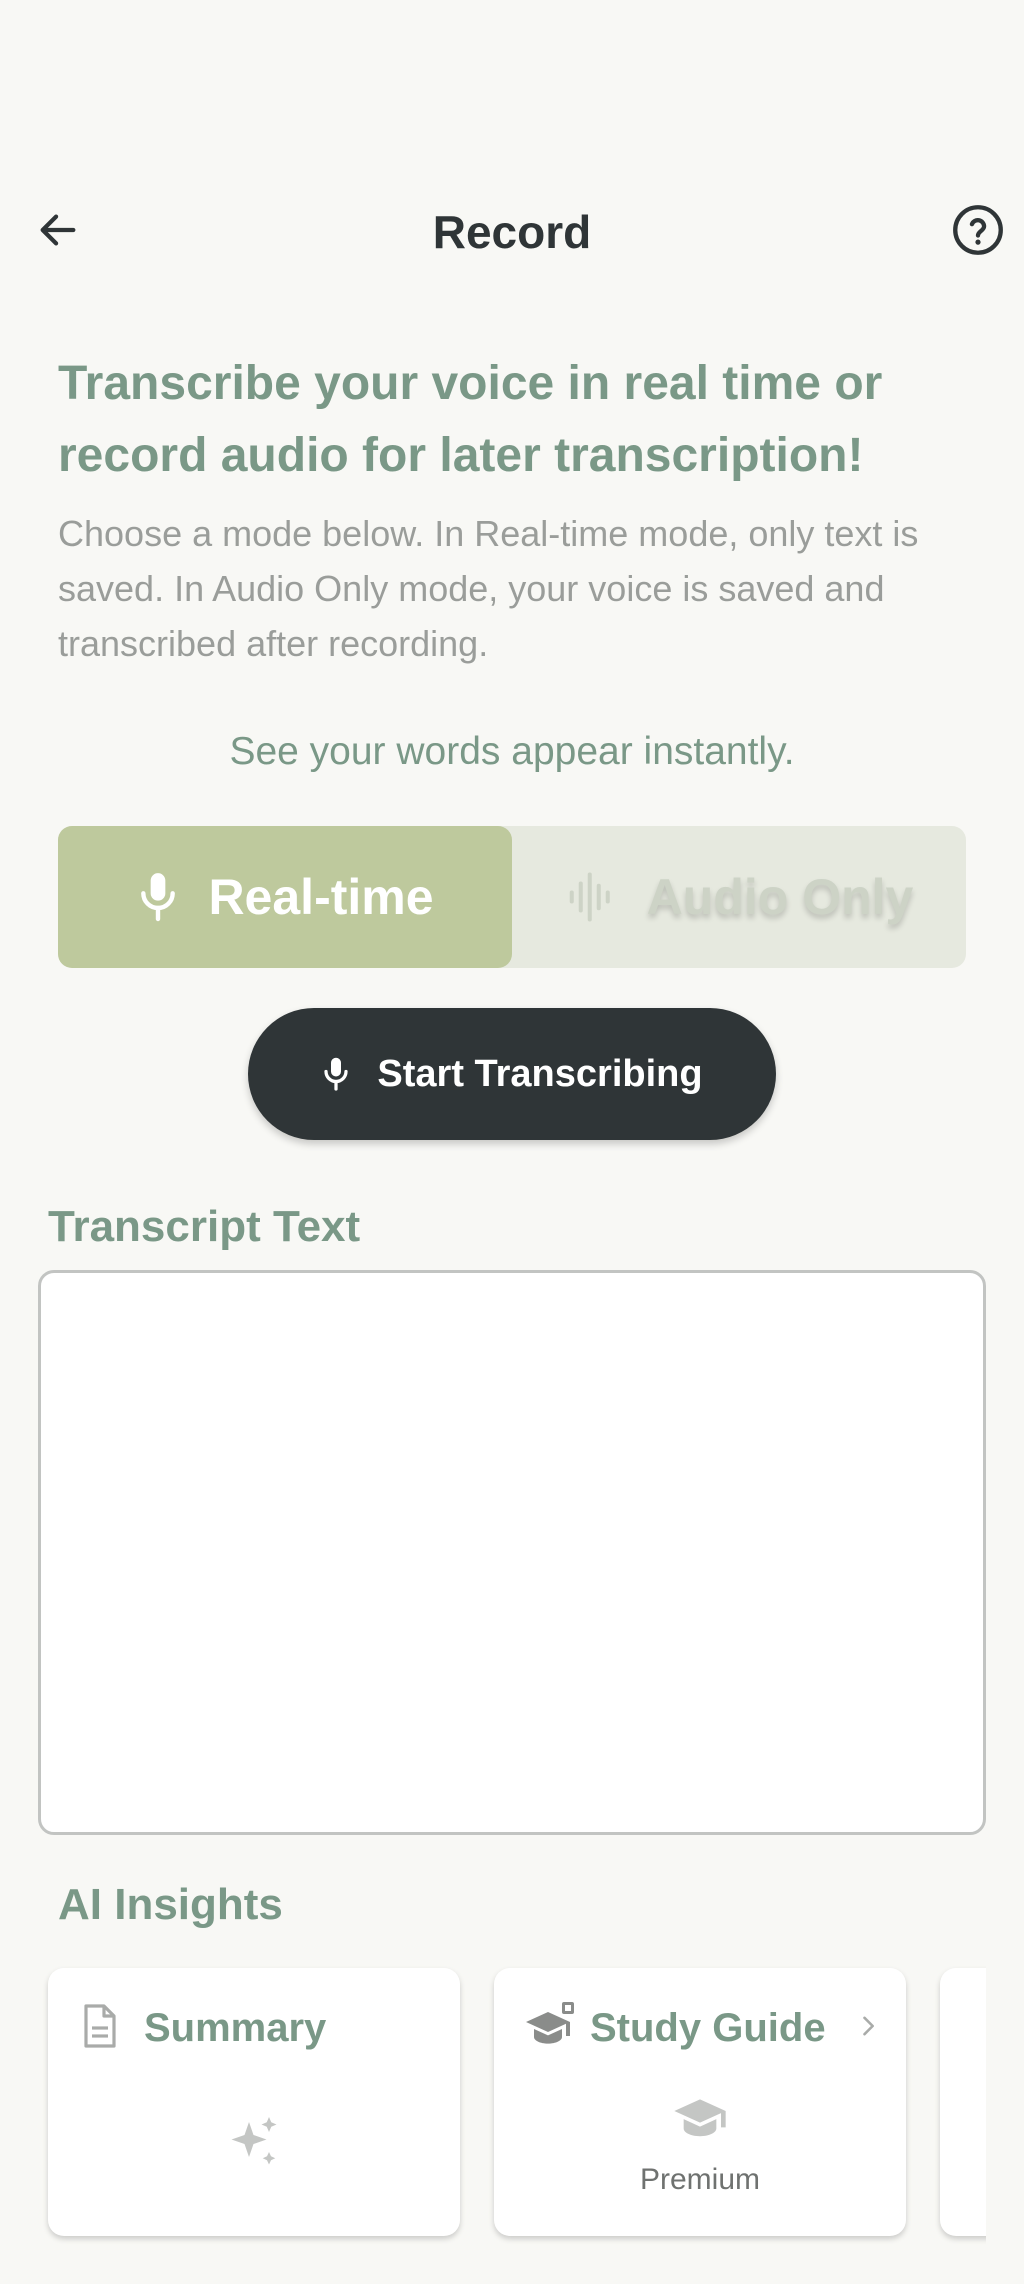 This screenshot has width=1024, height=2284. What do you see at coordinates (868, 2026) in the screenshot?
I see `chevron-right-icon` at bounding box center [868, 2026].